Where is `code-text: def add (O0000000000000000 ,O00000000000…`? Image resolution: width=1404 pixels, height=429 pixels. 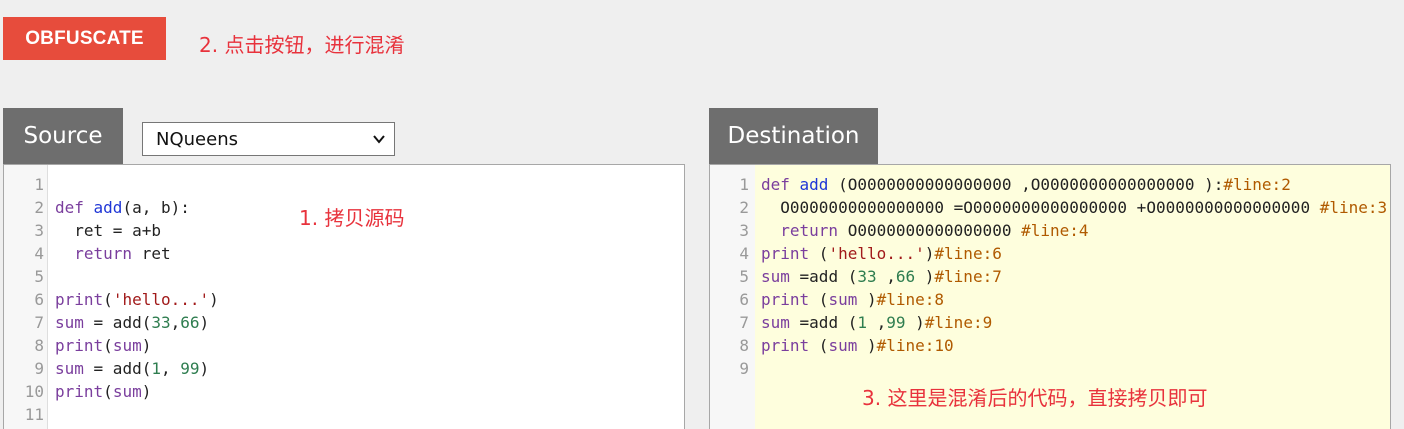
code-text: def add (O0000000000000000 ,O00000000000… is located at coordinates (1026, 184).